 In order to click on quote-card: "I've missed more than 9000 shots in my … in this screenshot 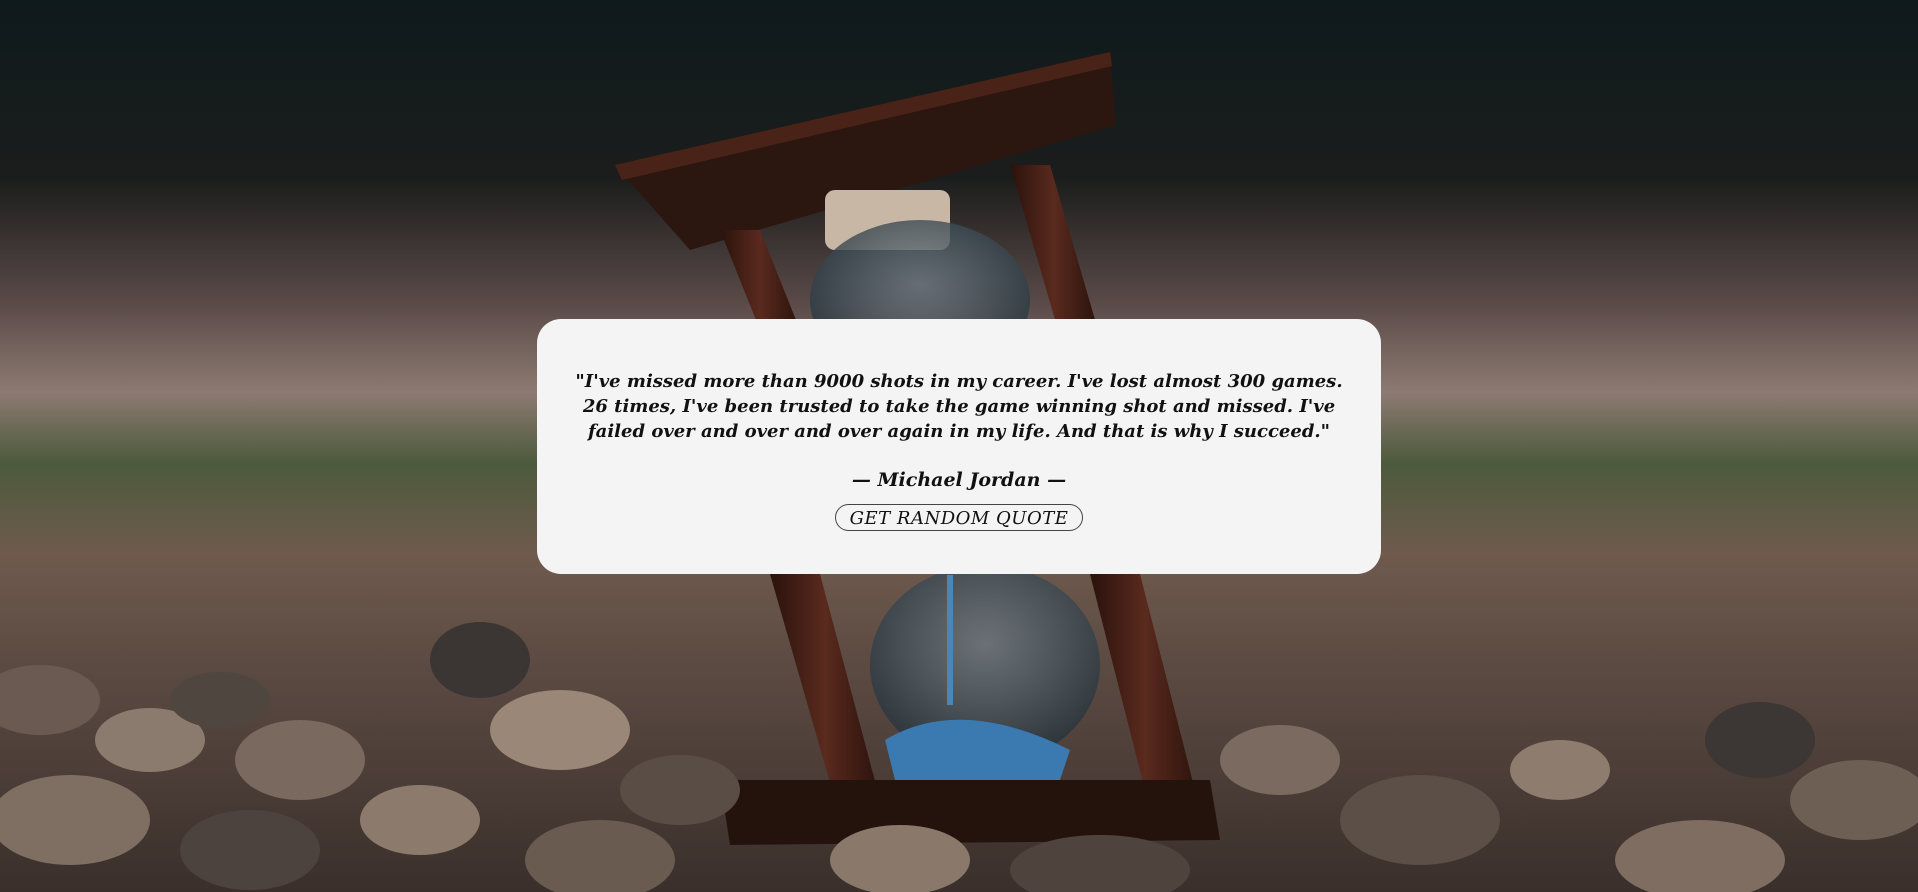, I will do `click(959, 446)`.